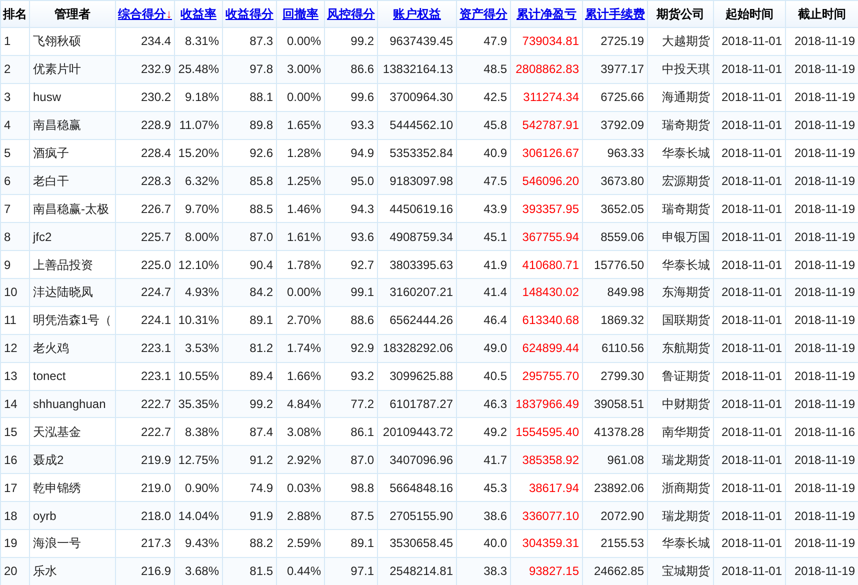 The image size is (858, 585). Describe the element at coordinates (198, 376) in the screenshot. I see `table-cell: 10.55%` at that location.